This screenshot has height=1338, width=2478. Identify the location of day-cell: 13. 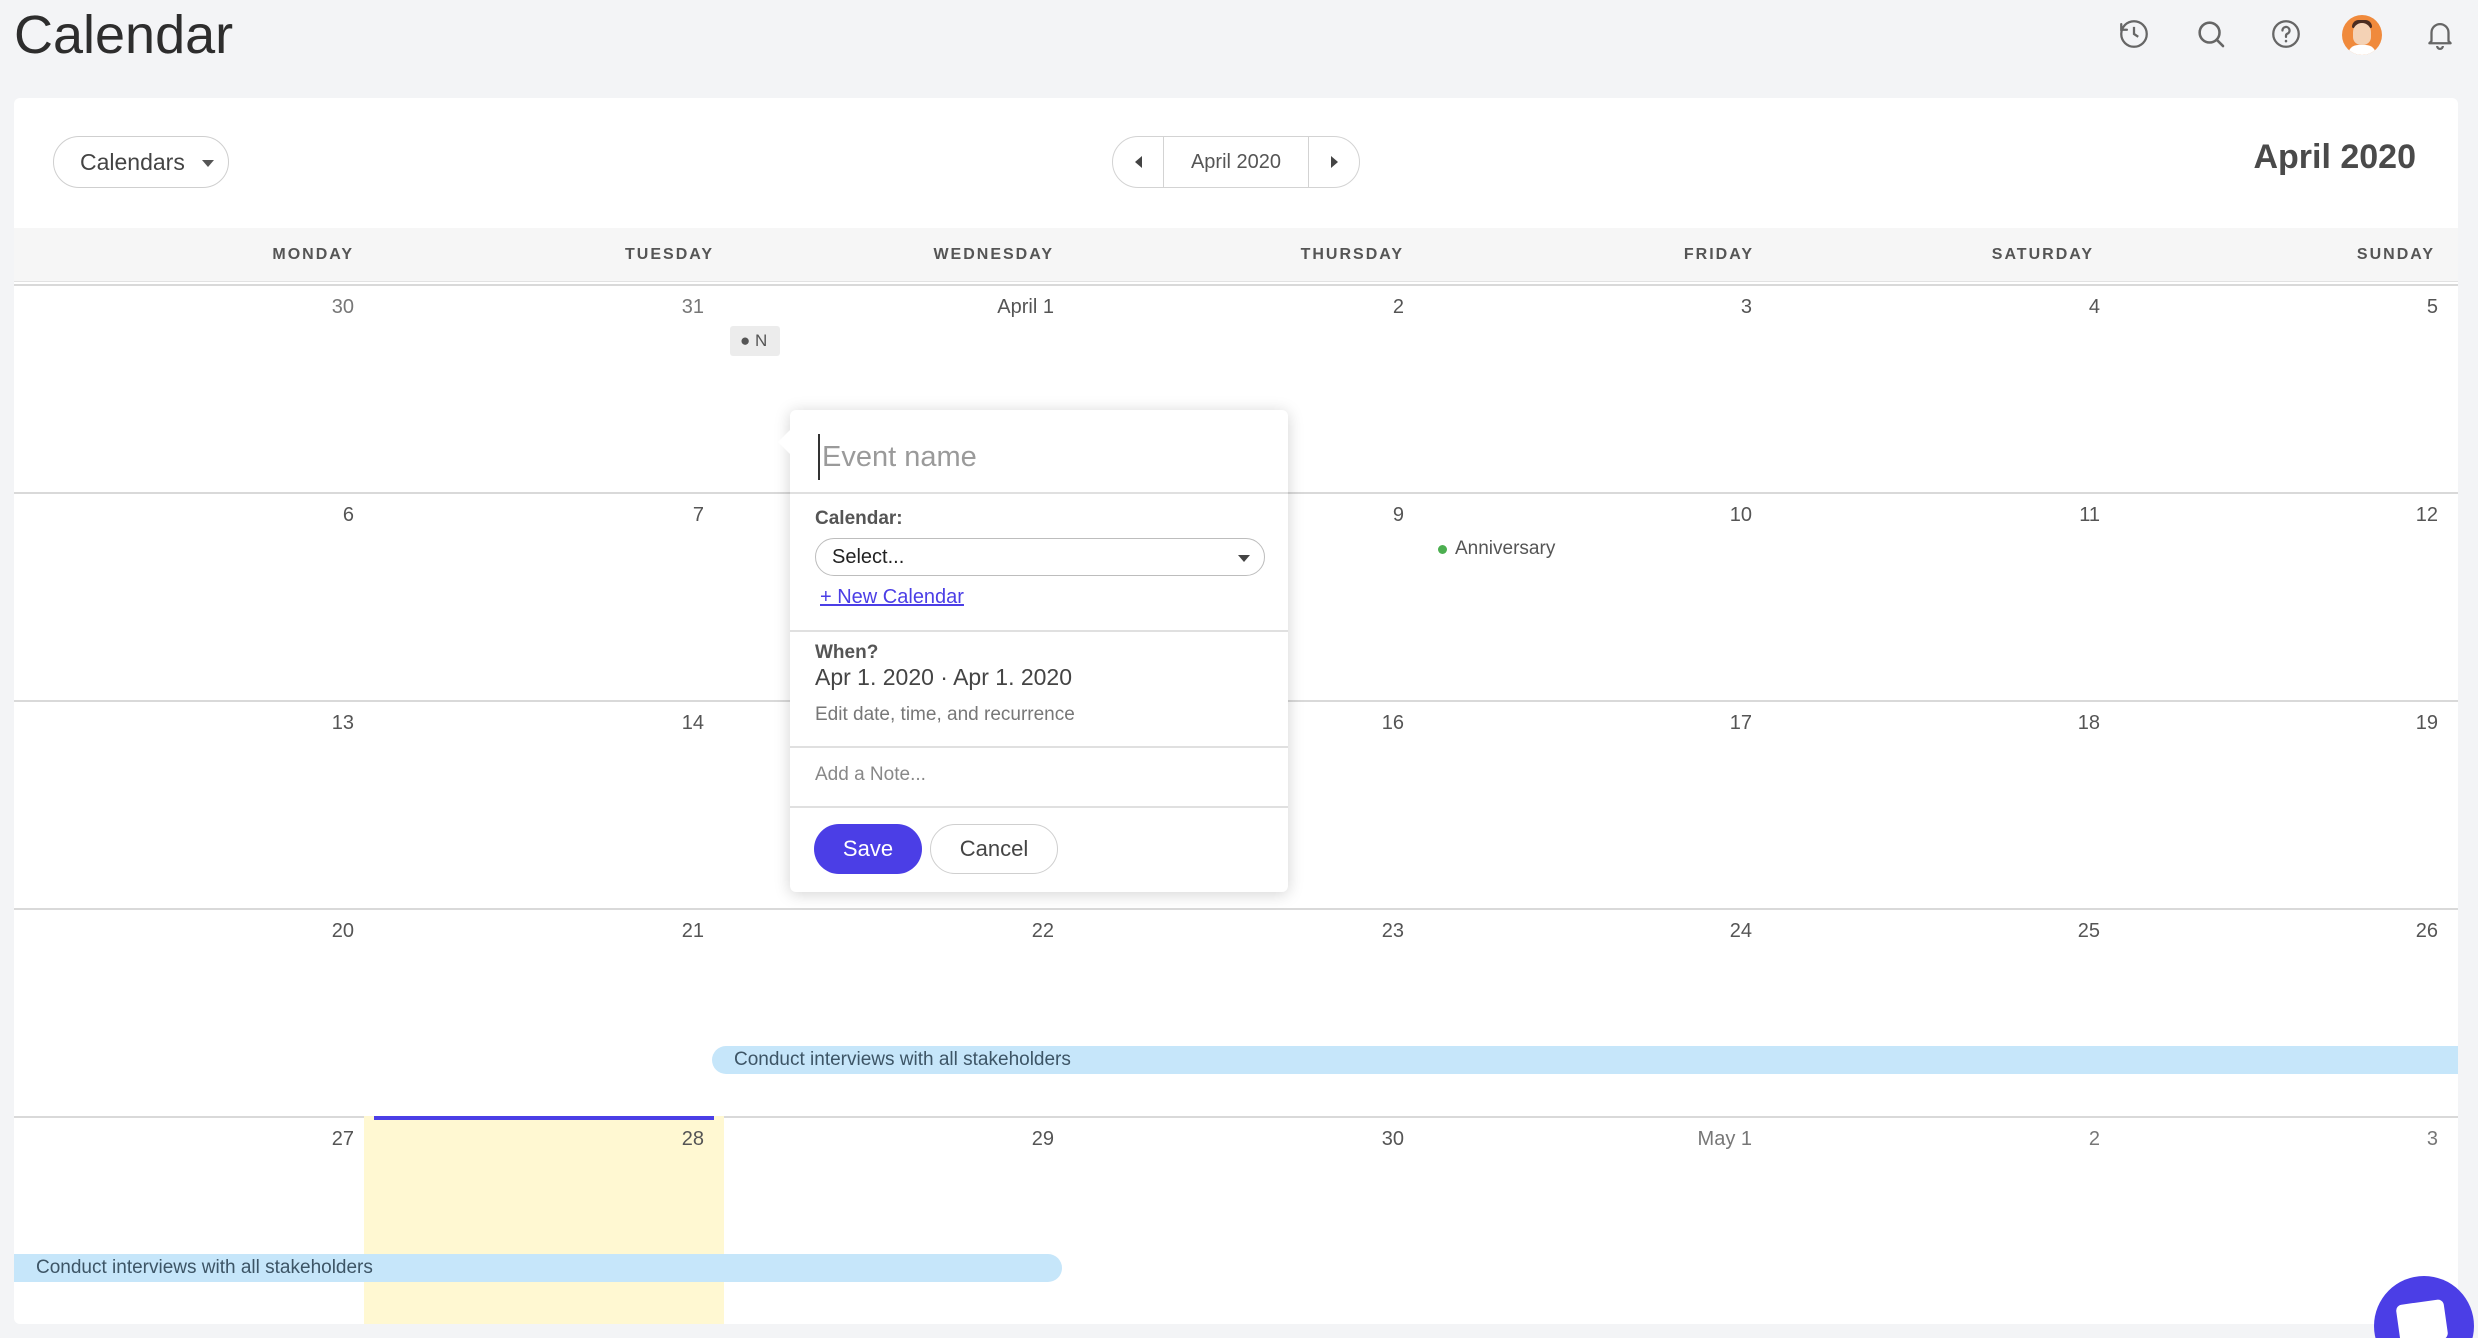
(194, 804).